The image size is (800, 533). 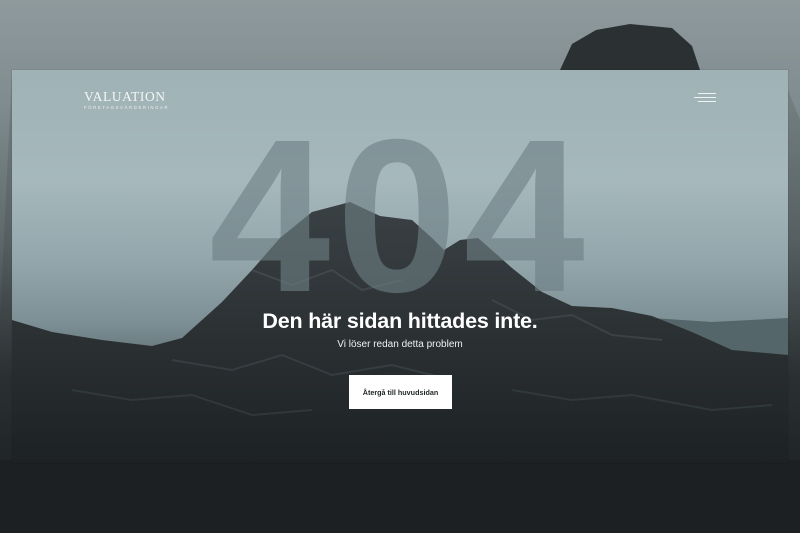 I want to click on return-home-button: Återgå till huvudsidan, so click(x=400, y=392).